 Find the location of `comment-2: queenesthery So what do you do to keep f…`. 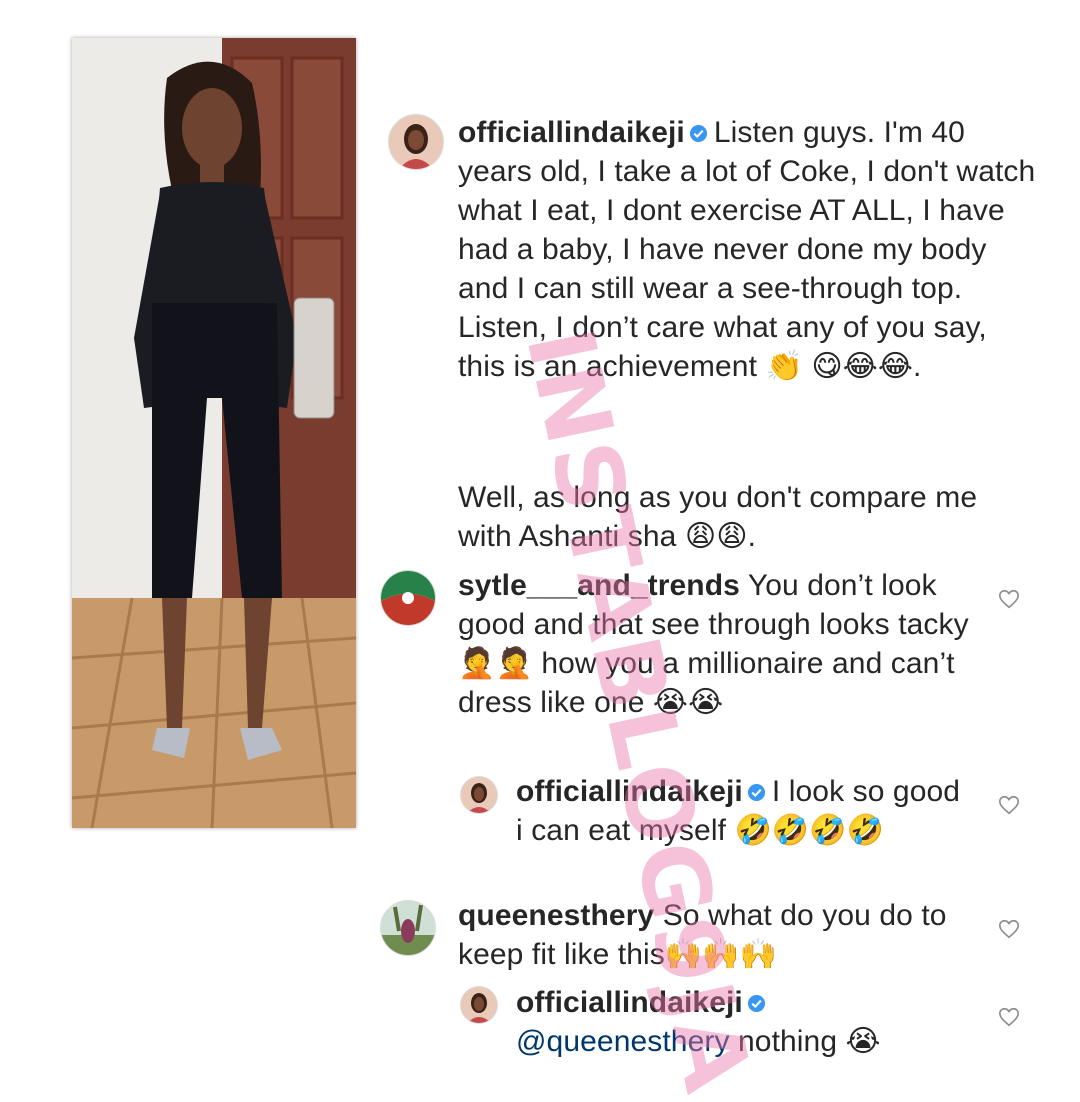

comment-2: queenesthery So what do you do to keep f… is located at coordinates (718, 935).